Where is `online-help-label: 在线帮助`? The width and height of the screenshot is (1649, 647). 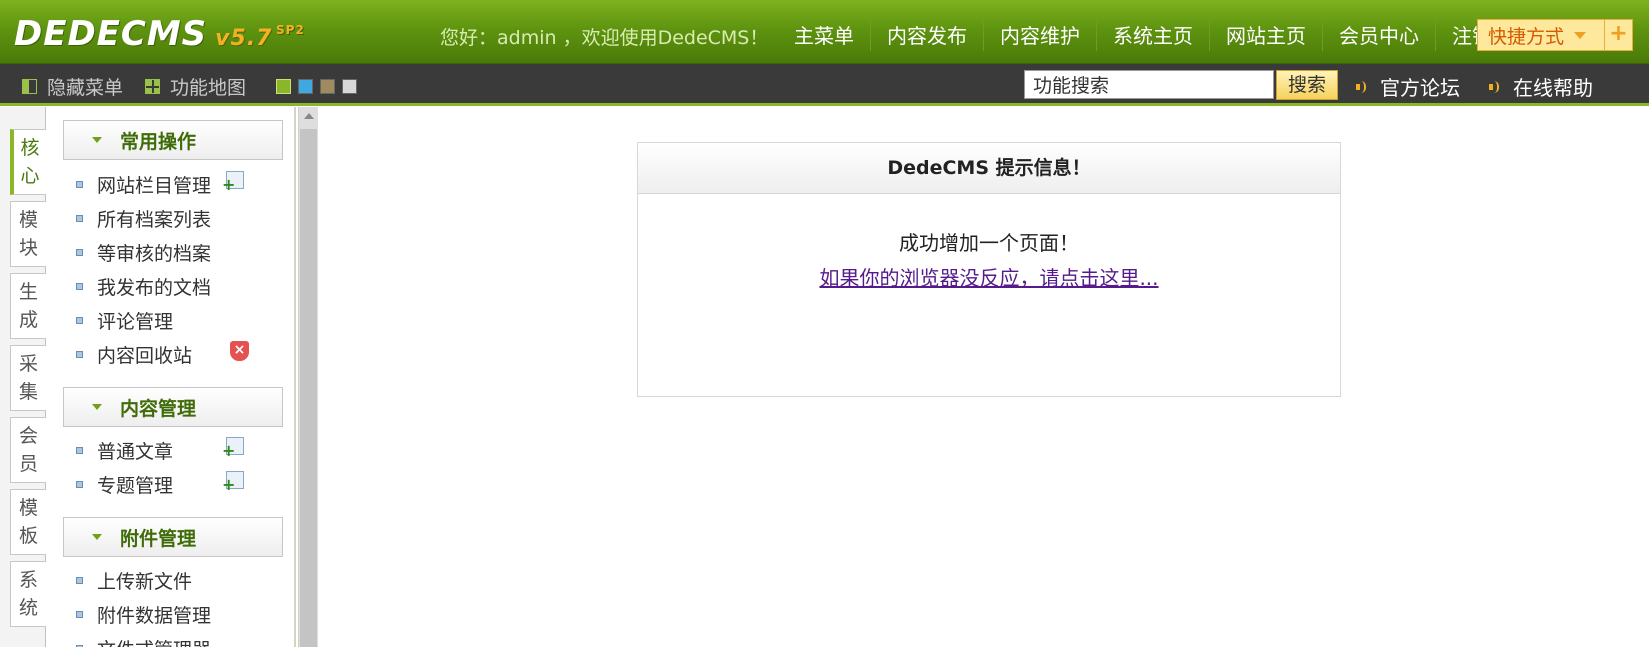
online-help-label: 在线帮助 is located at coordinates (1553, 88).